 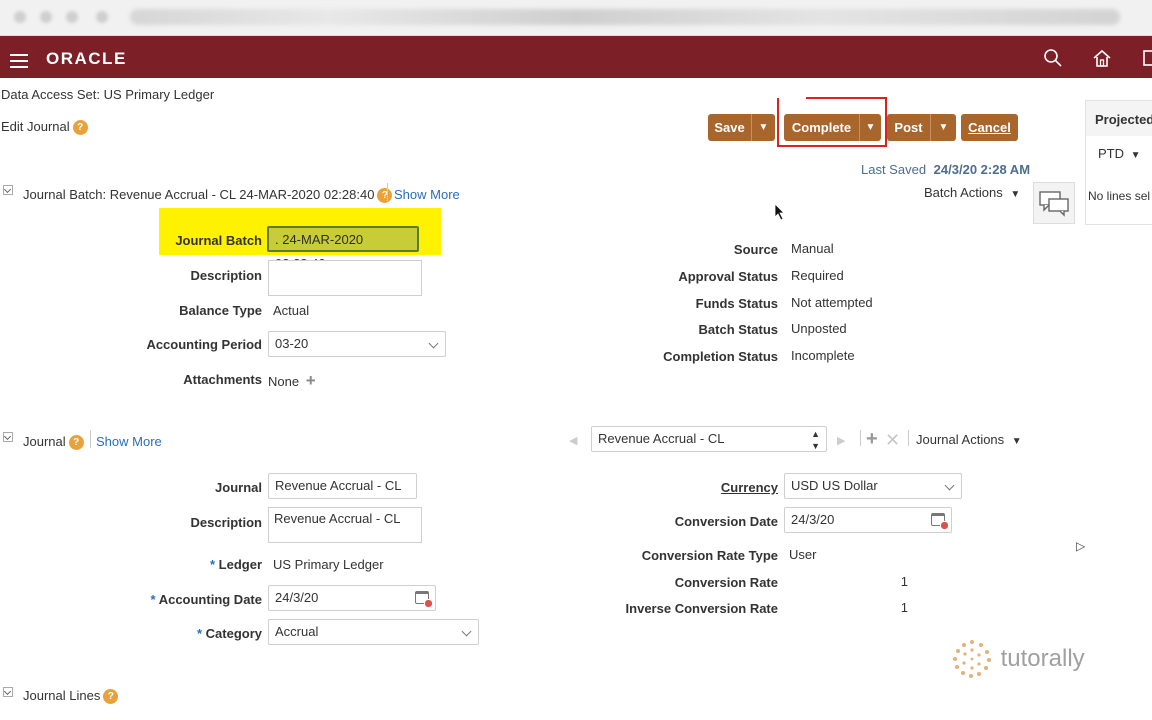 I want to click on conversion-rate-label: Conversion Rate, so click(x=726, y=582).